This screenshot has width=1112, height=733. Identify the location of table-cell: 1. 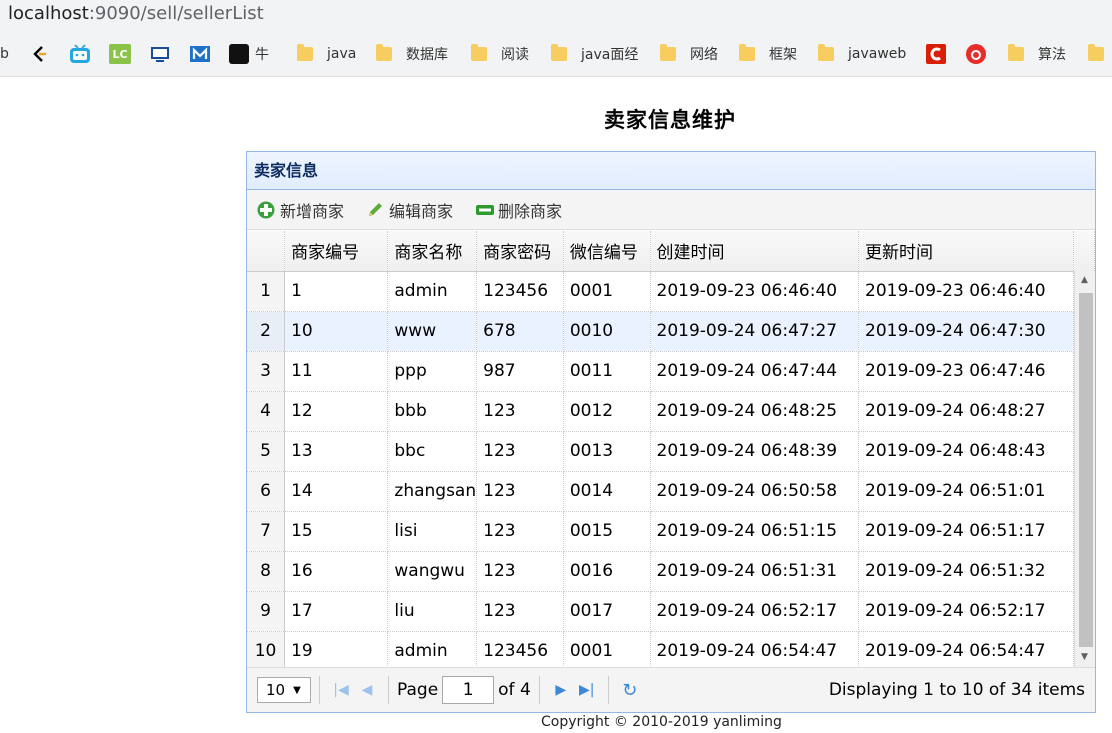
(336, 291).